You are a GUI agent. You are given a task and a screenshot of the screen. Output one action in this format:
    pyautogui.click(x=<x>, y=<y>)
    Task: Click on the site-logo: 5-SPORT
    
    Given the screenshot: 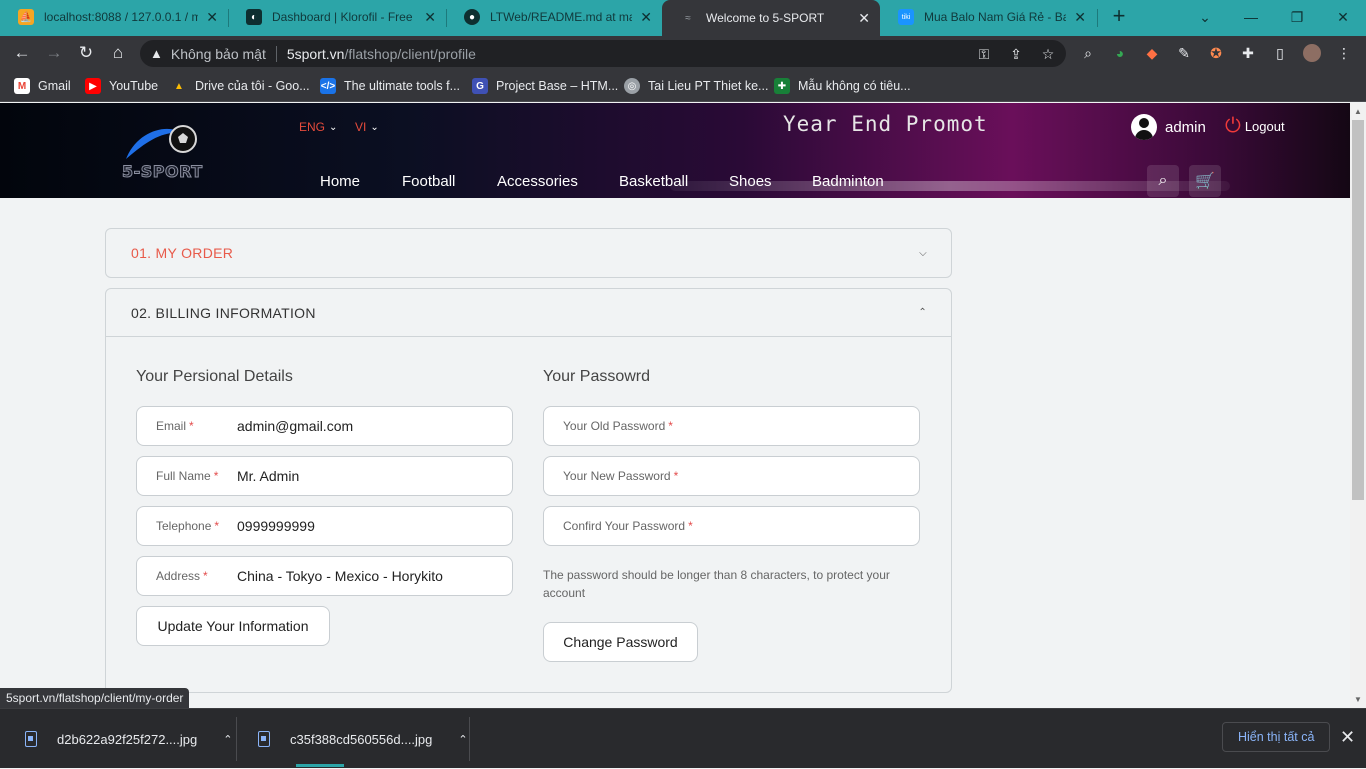 What is the action you would take?
    pyautogui.click(x=169, y=151)
    